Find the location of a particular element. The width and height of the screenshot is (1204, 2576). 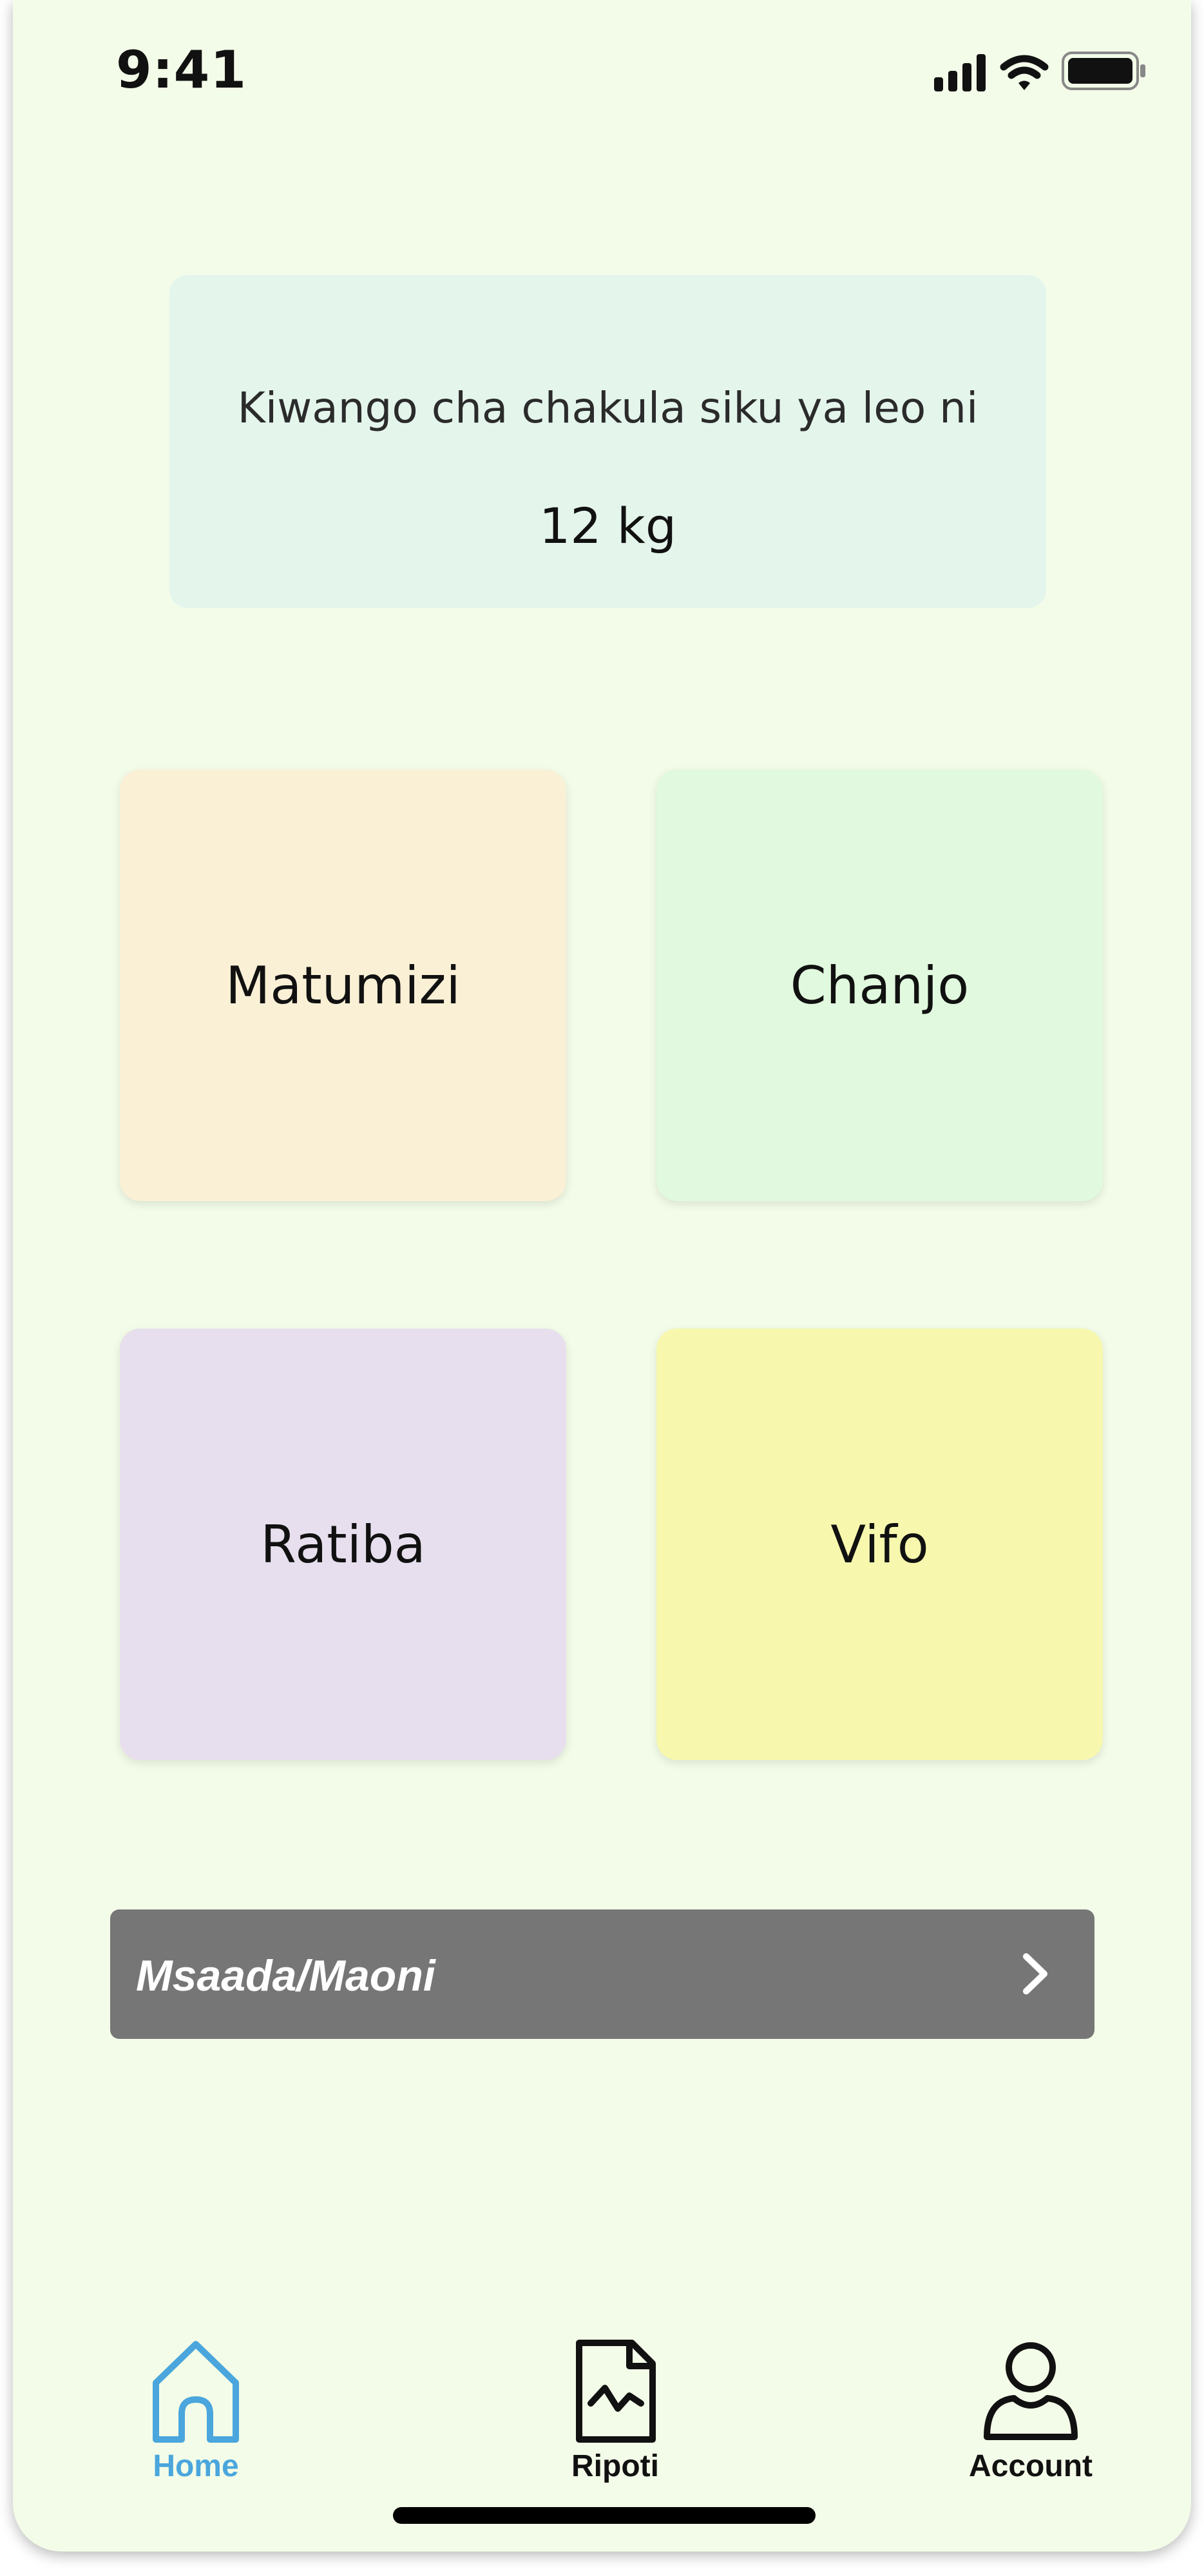

tile-ratiba: Ratiba is located at coordinates (343, 1545).